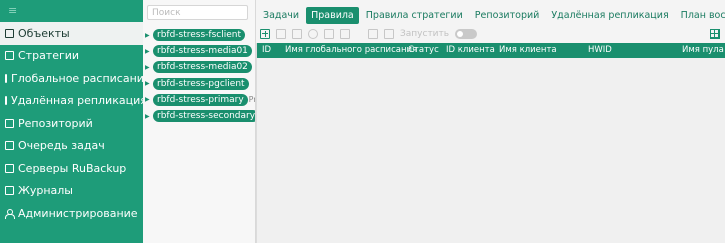 Image resolution: width=725 pixels, height=243 pixels. Describe the element at coordinates (49, 56) in the screenshot. I see `sidebar-item-label: Стратегии` at that location.